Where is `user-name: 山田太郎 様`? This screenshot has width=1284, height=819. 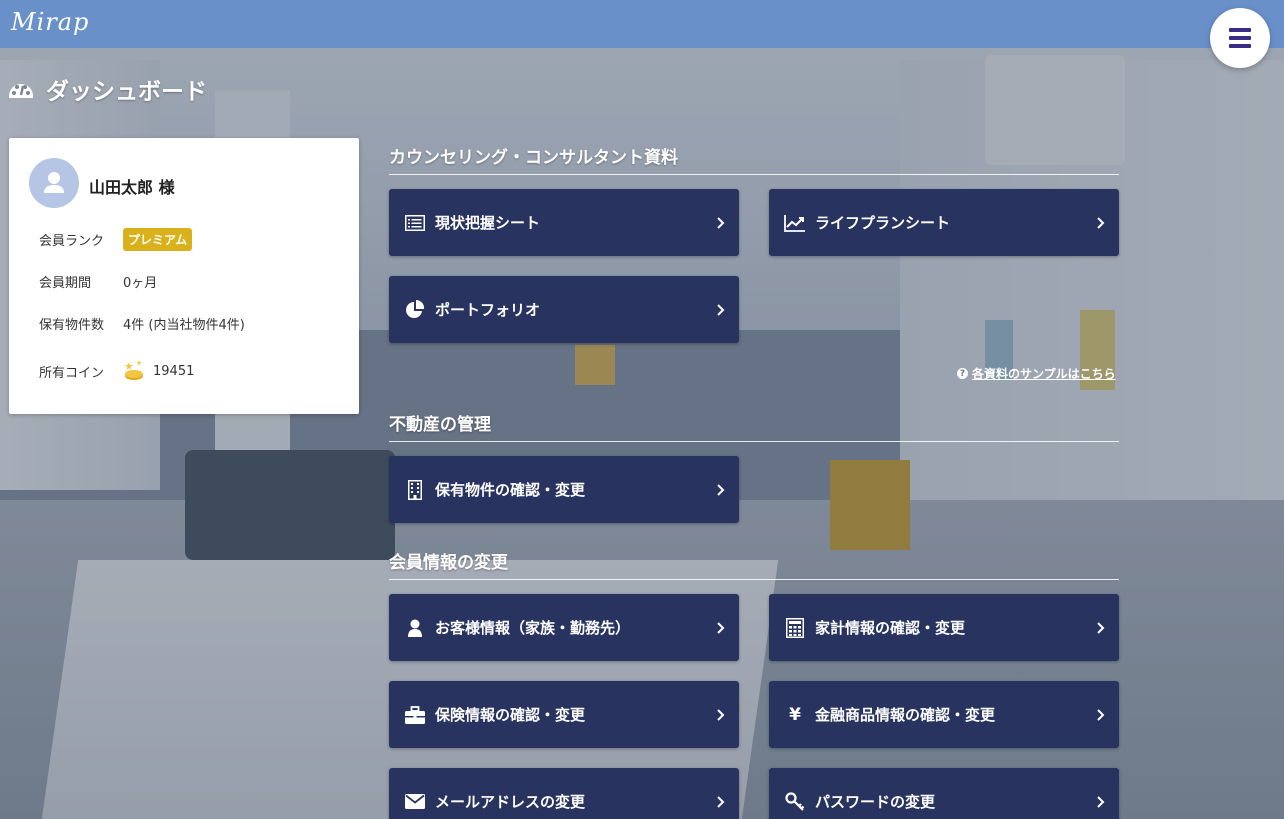
user-name: 山田太郎 様 is located at coordinates (132, 187).